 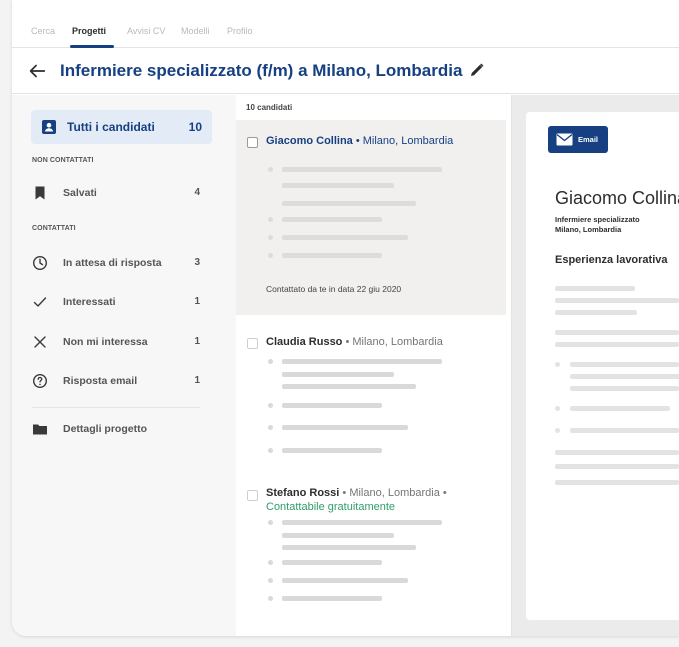 What do you see at coordinates (89, 302) in the screenshot?
I see `sidebar-item-label: Interessati` at bounding box center [89, 302].